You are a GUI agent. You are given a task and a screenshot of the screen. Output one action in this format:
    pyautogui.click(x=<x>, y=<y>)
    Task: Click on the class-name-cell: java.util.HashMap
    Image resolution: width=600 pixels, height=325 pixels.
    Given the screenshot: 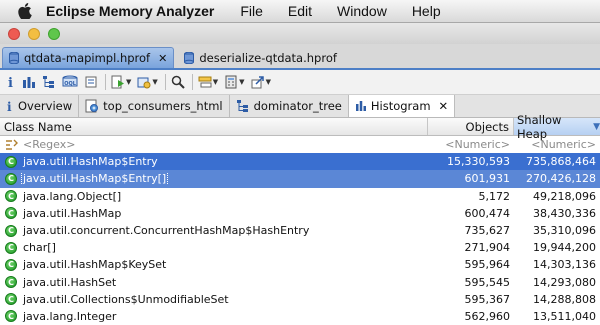 What is the action you would take?
    pyautogui.click(x=72, y=213)
    